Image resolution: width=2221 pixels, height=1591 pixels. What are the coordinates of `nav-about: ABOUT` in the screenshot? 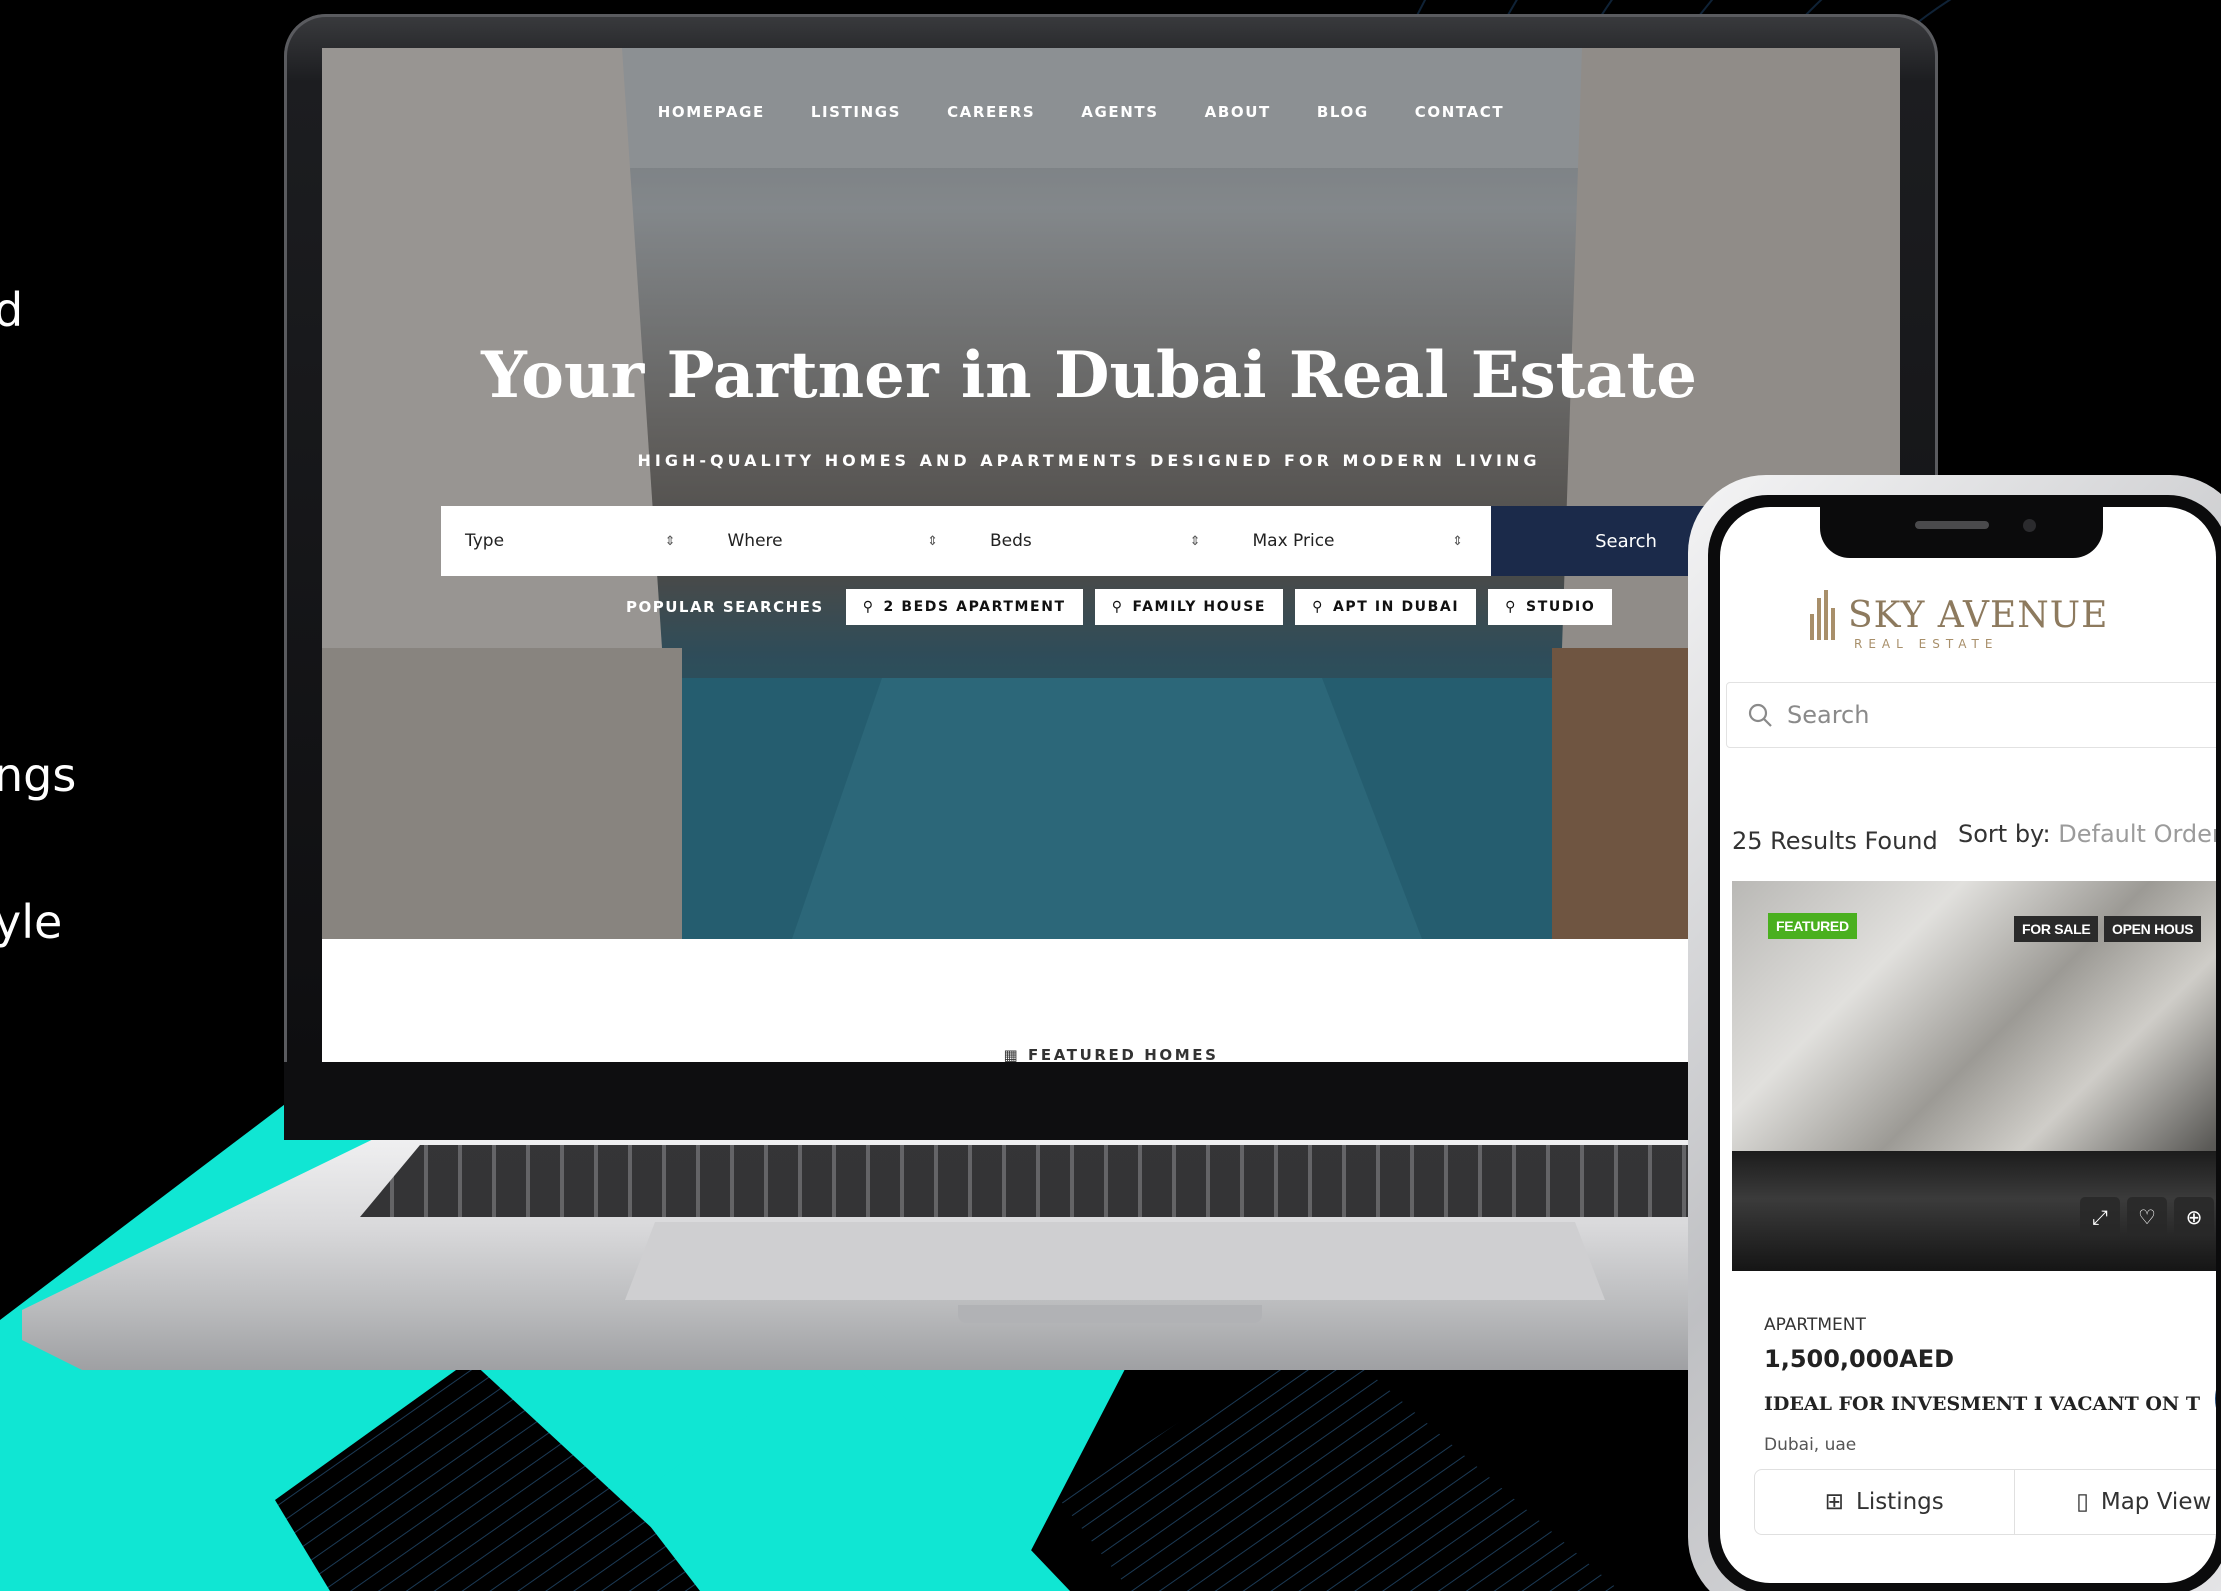 It's located at (1238, 112).